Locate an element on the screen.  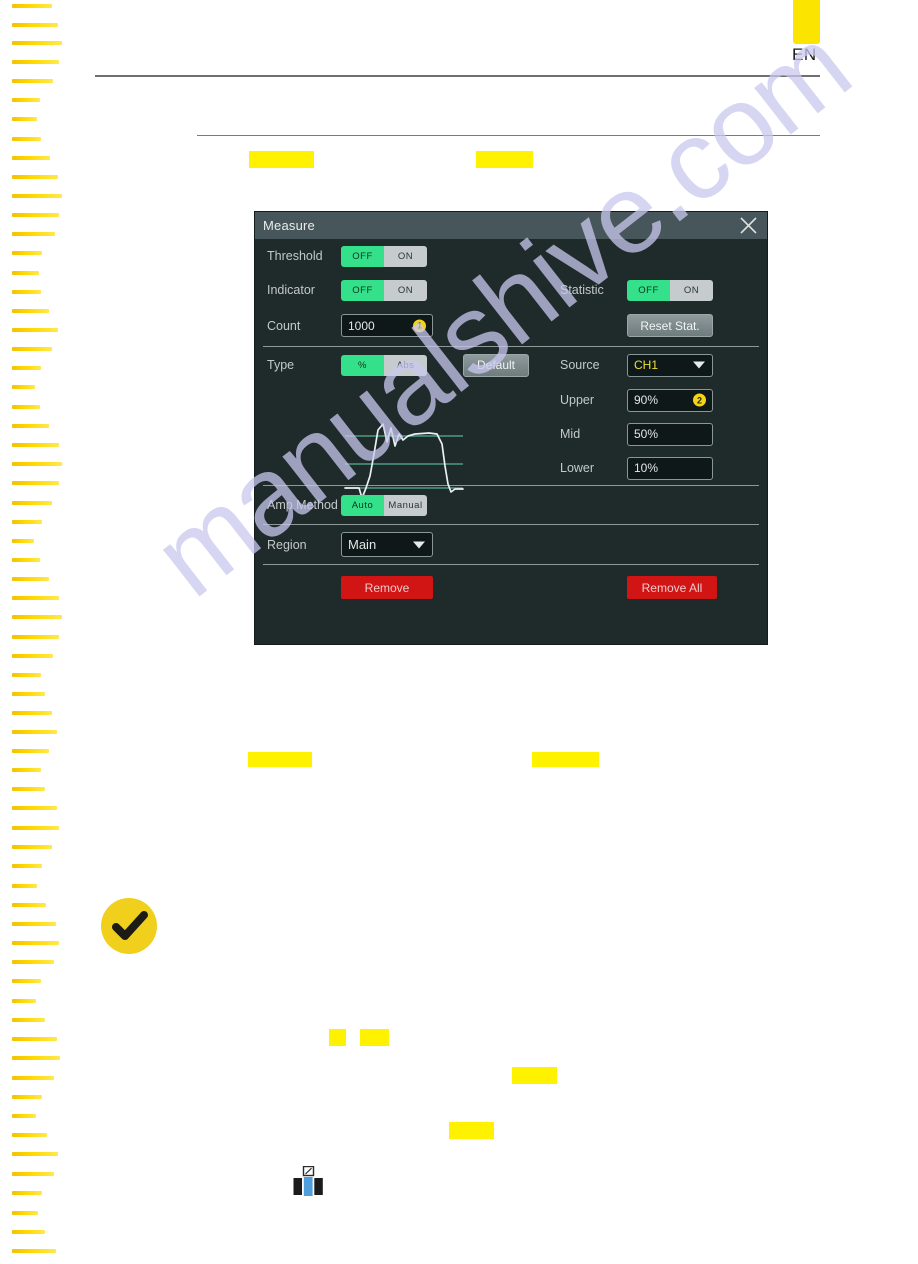
count-input: 1000 1 is located at coordinates (387, 325).